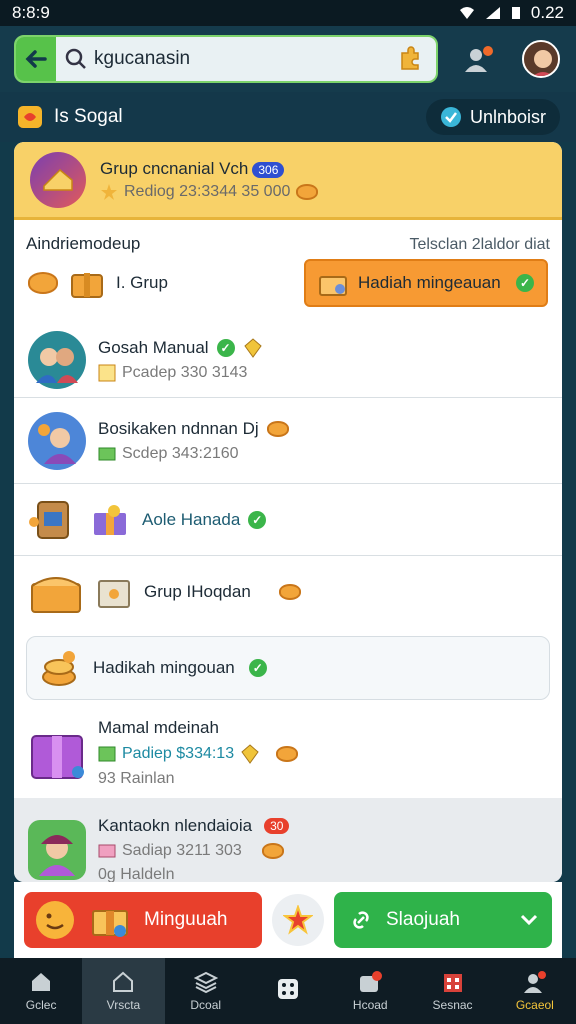 This screenshot has width=576, height=1024. Describe the element at coordinates (186, 919) in the screenshot. I see `weekly-button-label: Minguuah` at that location.